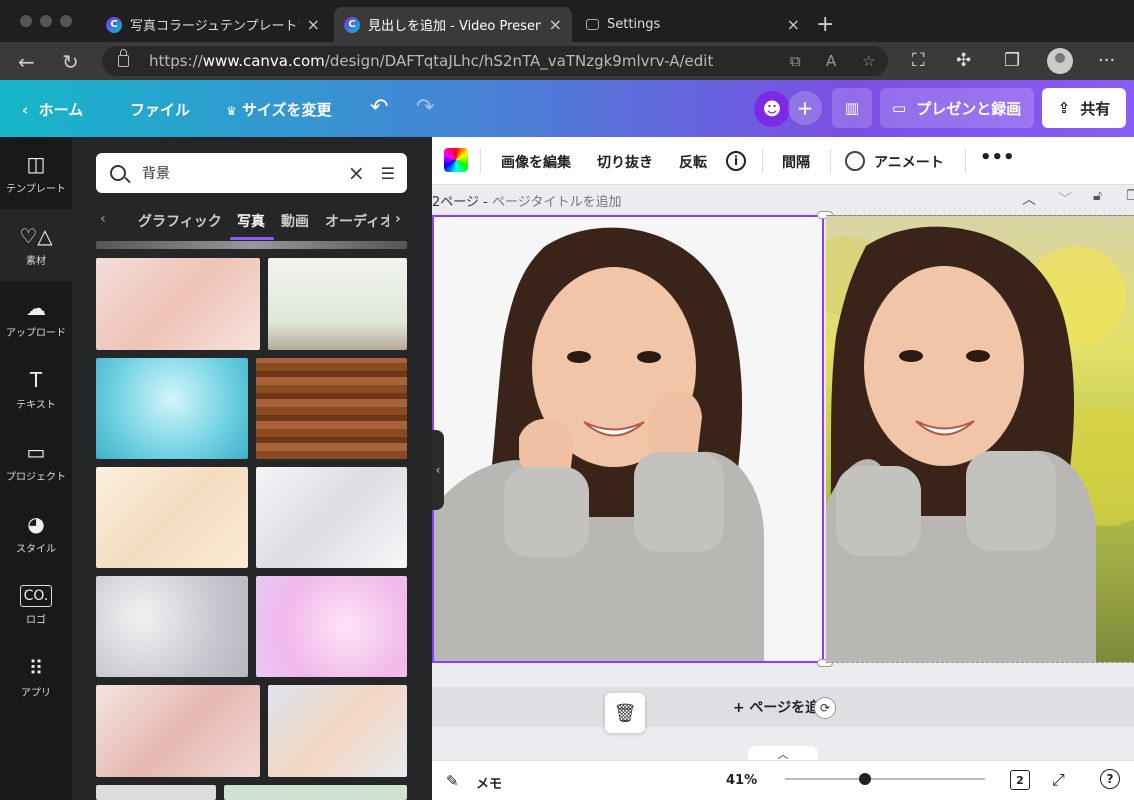 This screenshot has height=800, width=1134. What do you see at coordinates (160, 109) in the screenshot?
I see `file-menu-button: ファイル` at bounding box center [160, 109].